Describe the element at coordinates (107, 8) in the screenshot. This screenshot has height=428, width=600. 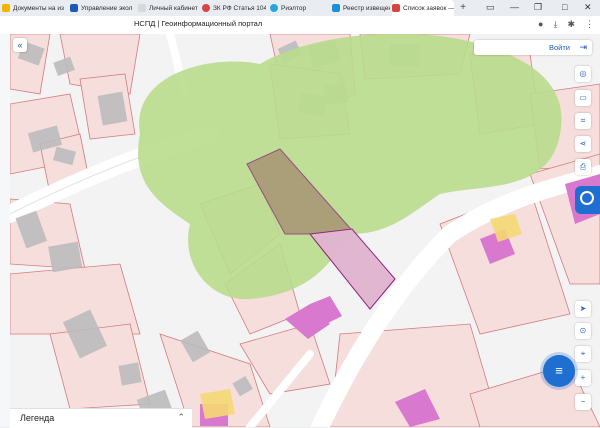
I see `tab-label: Управление экол` at that location.